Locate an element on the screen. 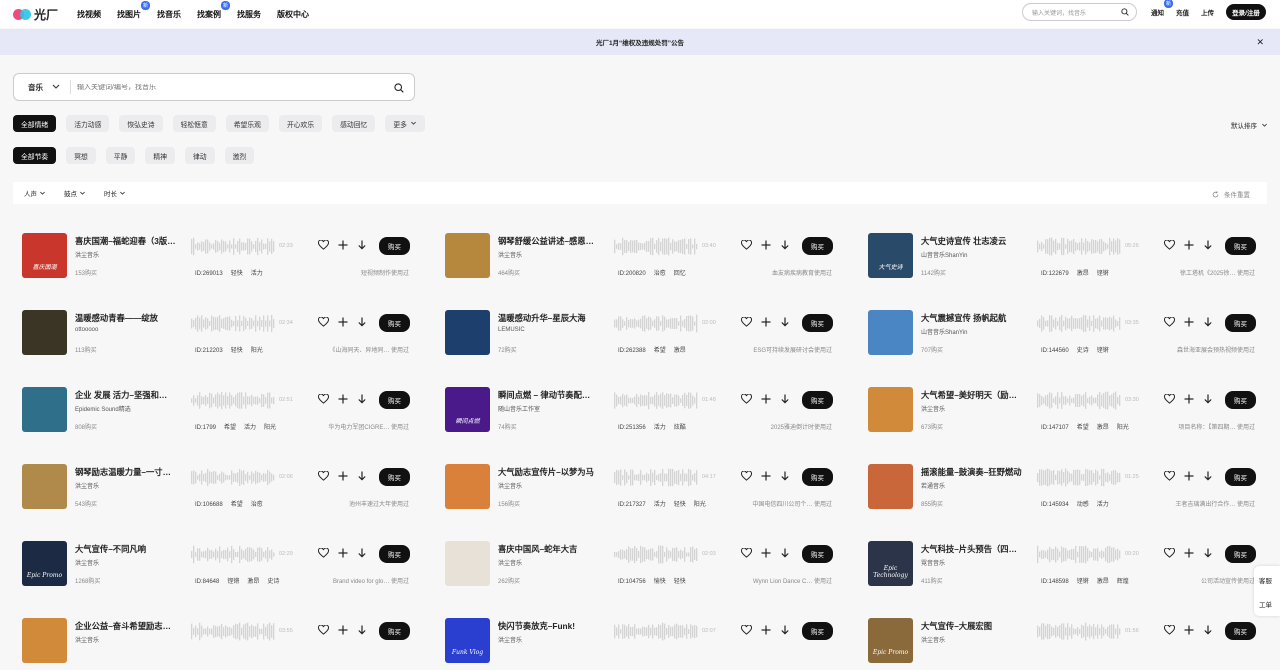 The width and height of the screenshot is (1280, 670). track-title: 温暖感动青春——绽放 is located at coordinates (129, 318).